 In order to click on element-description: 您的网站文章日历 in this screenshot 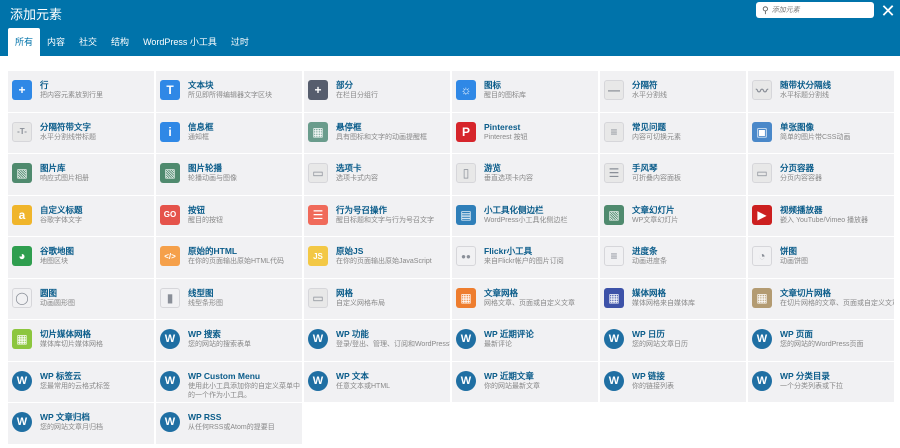, I will do `click(660, 344)`.